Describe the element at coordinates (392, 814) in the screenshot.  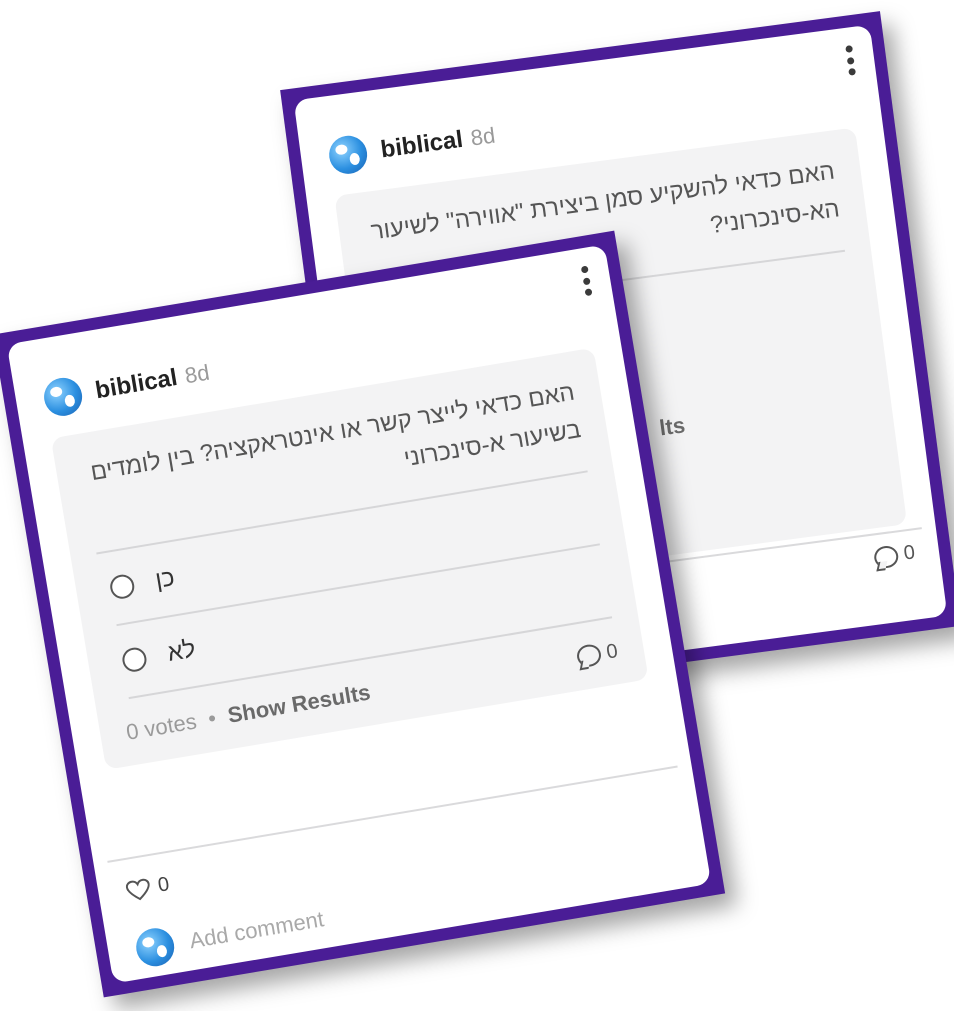
I see `divider` at that location.